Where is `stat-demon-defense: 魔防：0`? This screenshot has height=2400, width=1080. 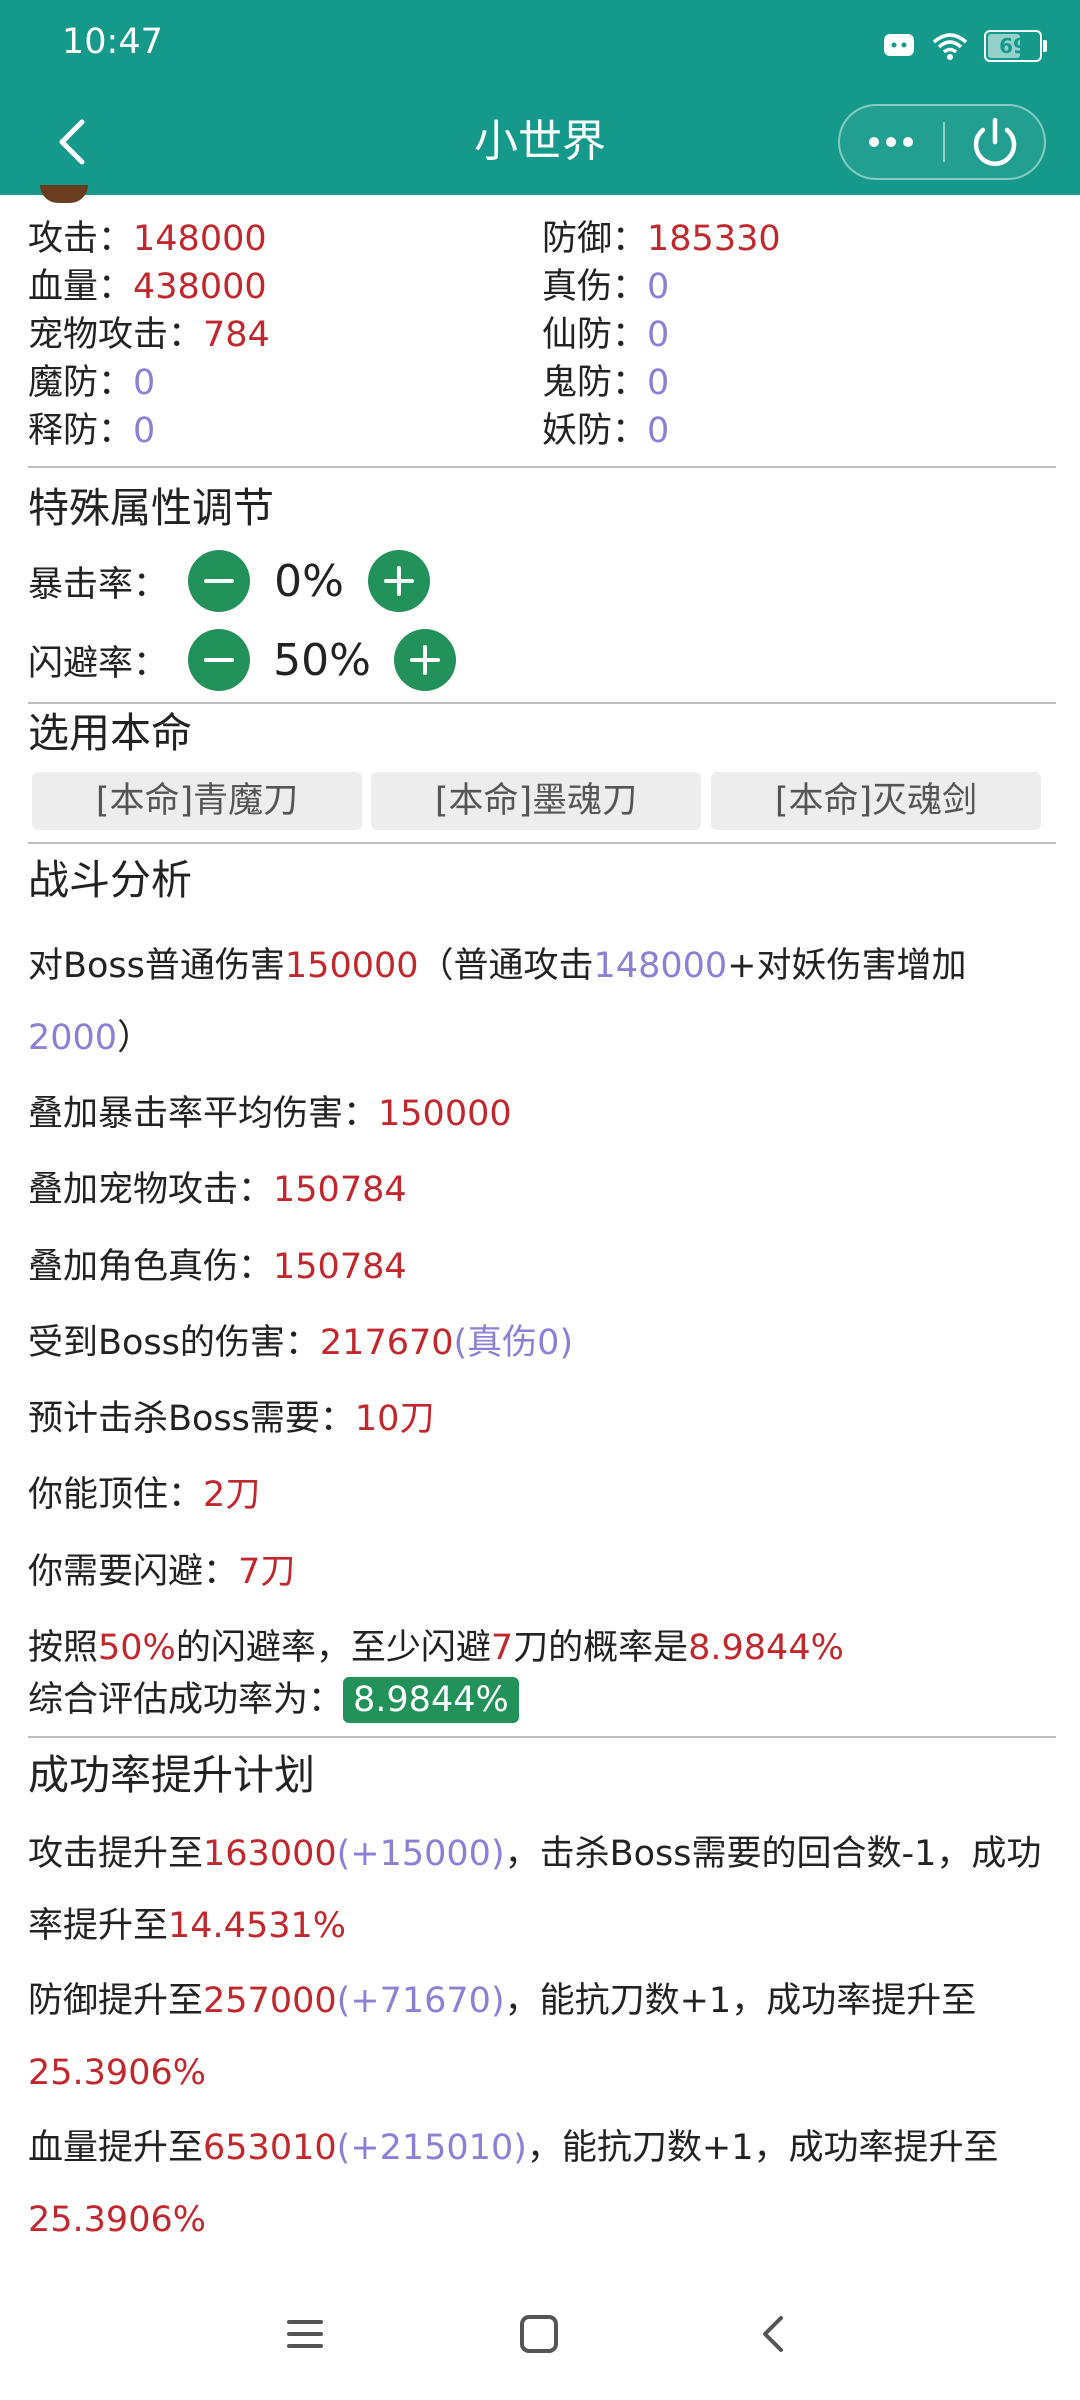 stat-demon-defense: 魔防：0 is located at coordinates (92, 383).